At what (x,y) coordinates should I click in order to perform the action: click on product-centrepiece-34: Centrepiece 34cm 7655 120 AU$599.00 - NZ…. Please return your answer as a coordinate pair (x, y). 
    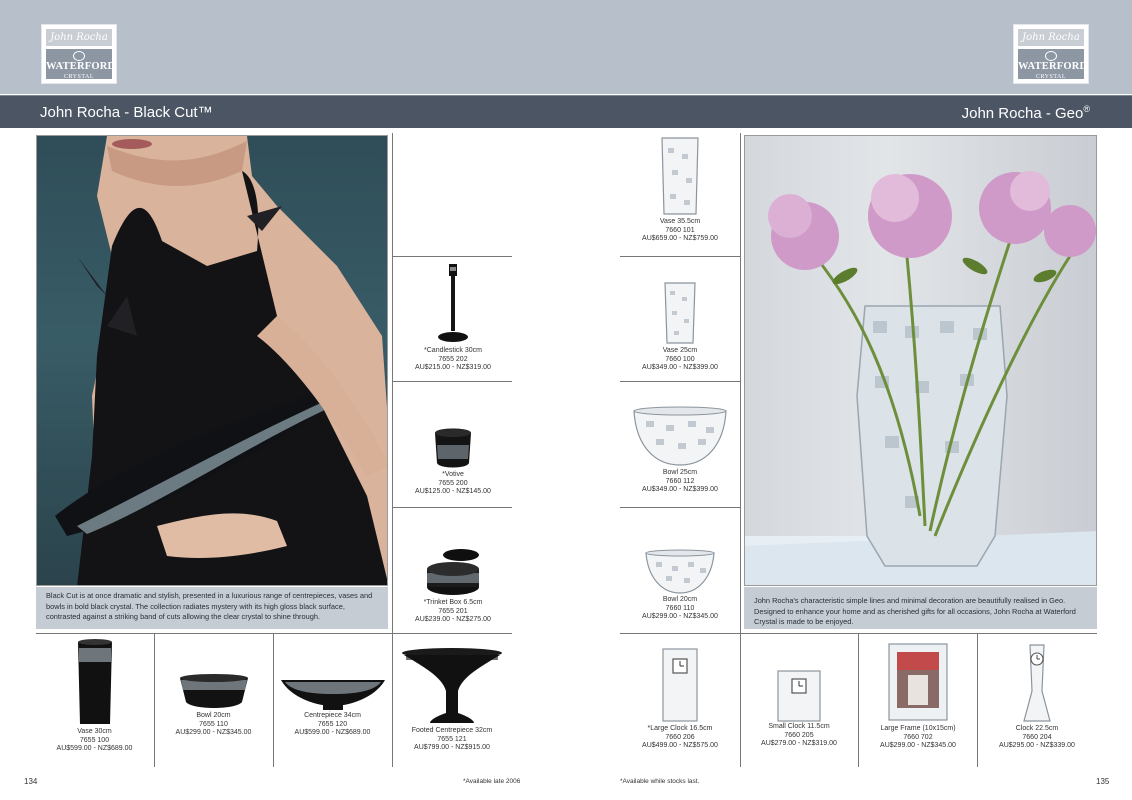
    Looking at the image, I should click on (332, 707).